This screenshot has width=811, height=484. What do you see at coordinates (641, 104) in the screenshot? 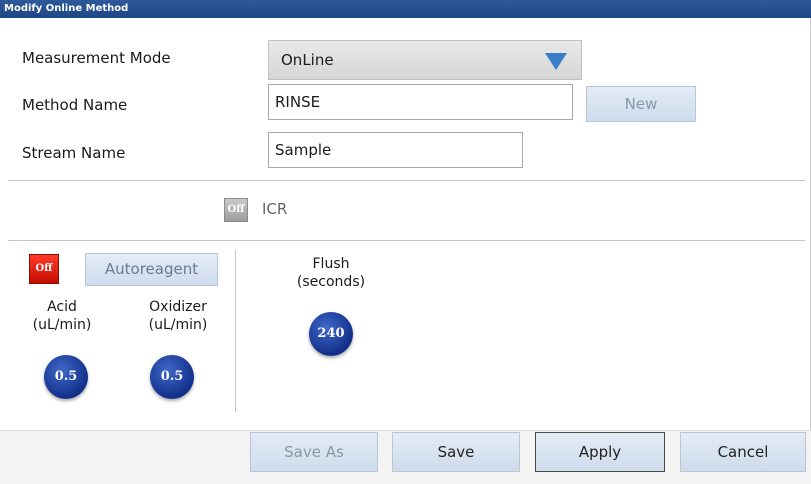
I see `new-button: New` at bounding box center [641, 104].